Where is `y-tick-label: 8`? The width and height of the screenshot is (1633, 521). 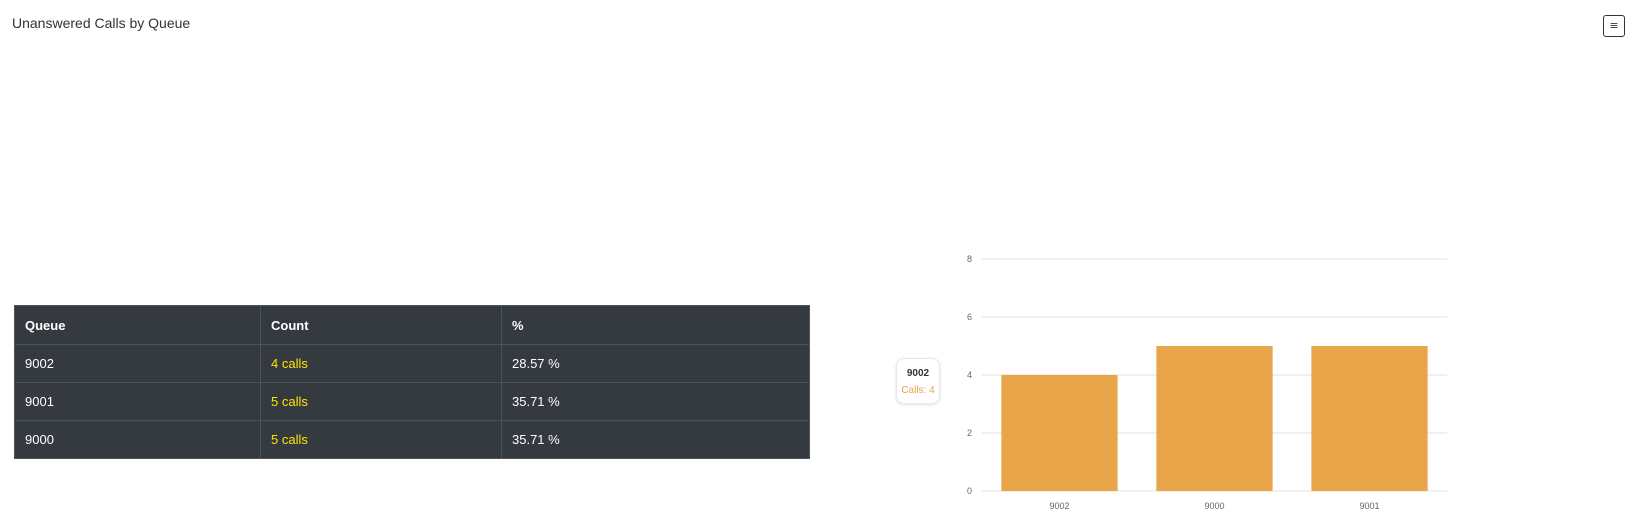
y-tick-label: 8 is located at coordinates (969, 259).